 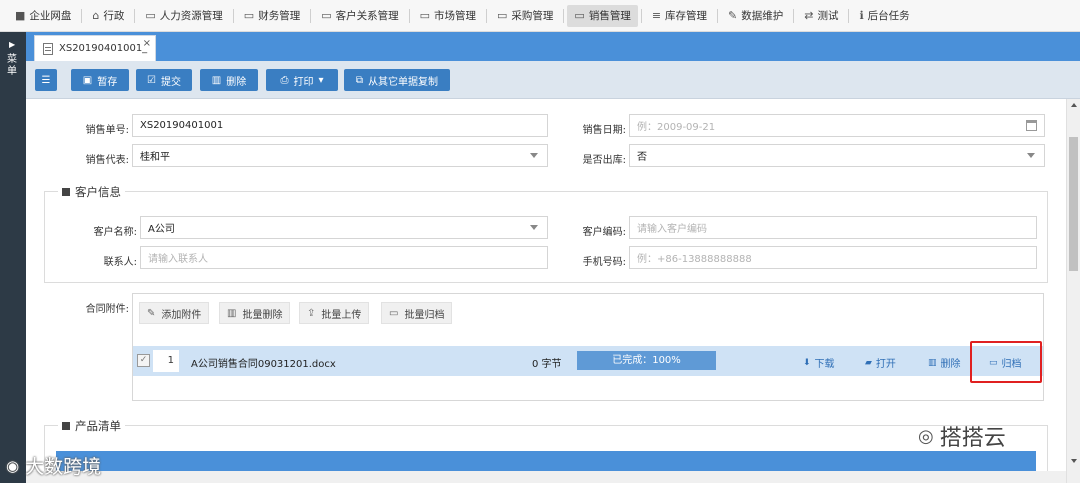 What do you see at coordinates (107, 160) in the screenshot?
I see `sales-rep-label: 销售代表:` at bounding box center [107, 160].